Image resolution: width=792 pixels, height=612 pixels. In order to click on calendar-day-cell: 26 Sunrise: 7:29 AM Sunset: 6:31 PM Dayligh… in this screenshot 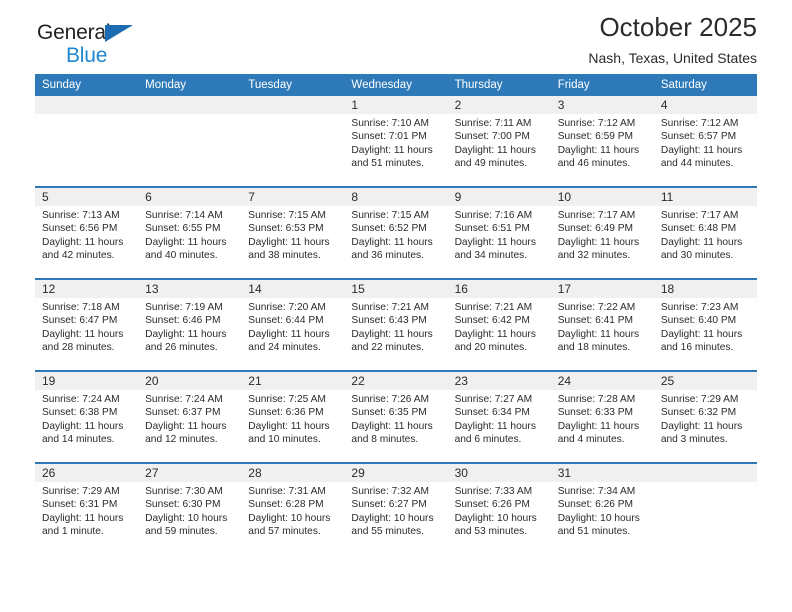, I will do `click(87, 508)`.